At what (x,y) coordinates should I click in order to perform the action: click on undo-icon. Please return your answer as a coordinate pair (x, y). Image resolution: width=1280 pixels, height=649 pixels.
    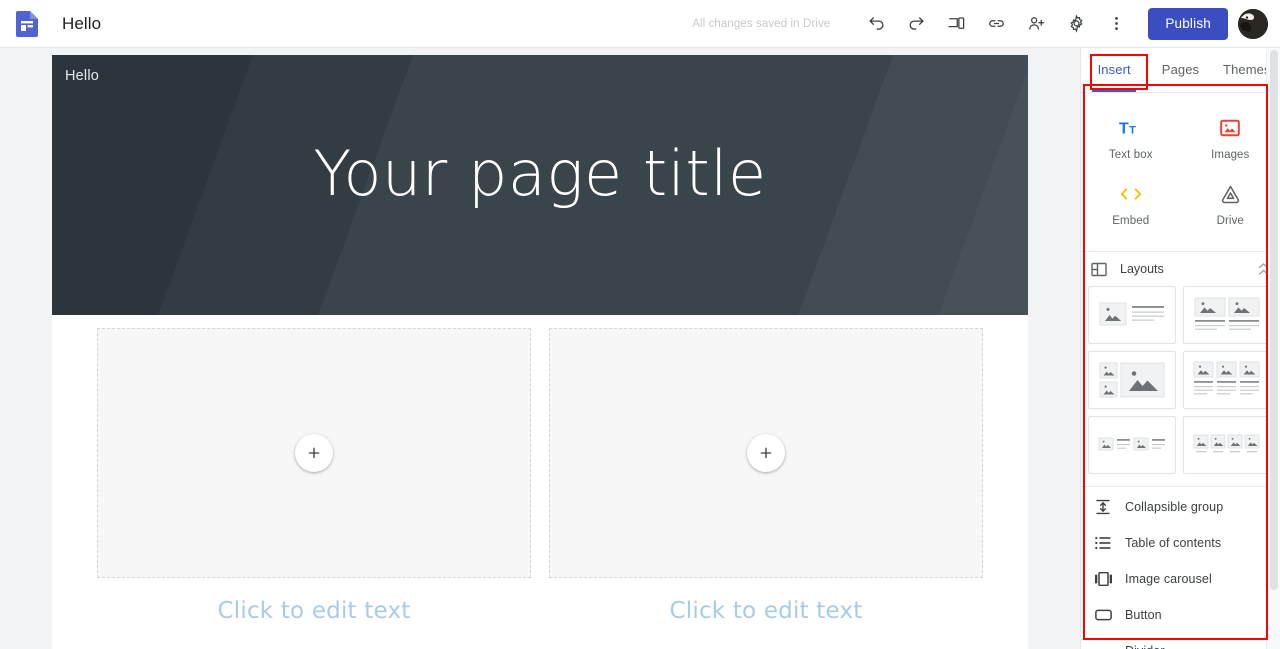
    Looking at the image, I should click on (876, 23).